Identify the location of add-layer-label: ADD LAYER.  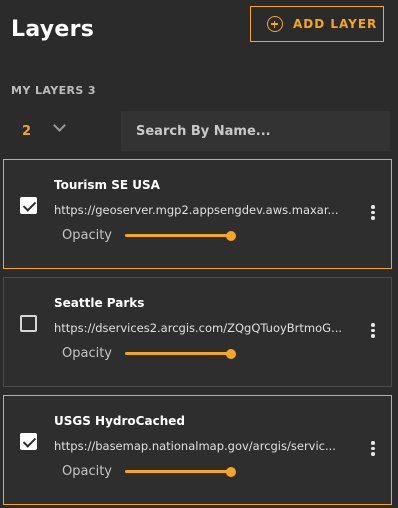
(335, 24).